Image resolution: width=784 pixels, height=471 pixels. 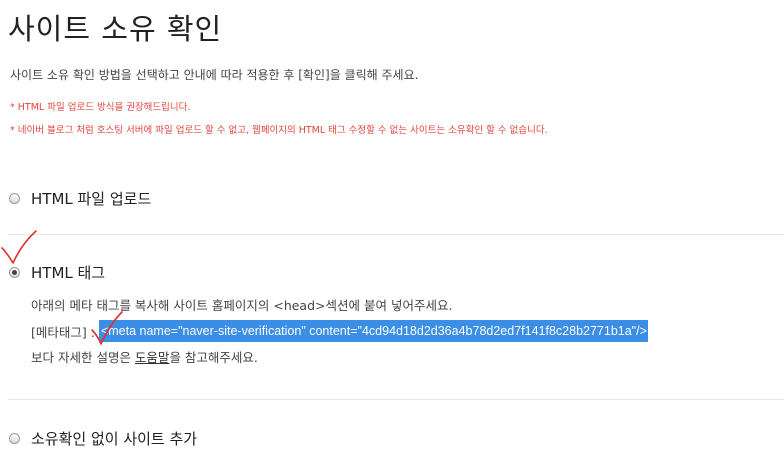 What do you see at coordinates (213, 357) in the screenshot?
I see `help-suffix: 을 참고해주세요.` at bounding box center [213, 357].